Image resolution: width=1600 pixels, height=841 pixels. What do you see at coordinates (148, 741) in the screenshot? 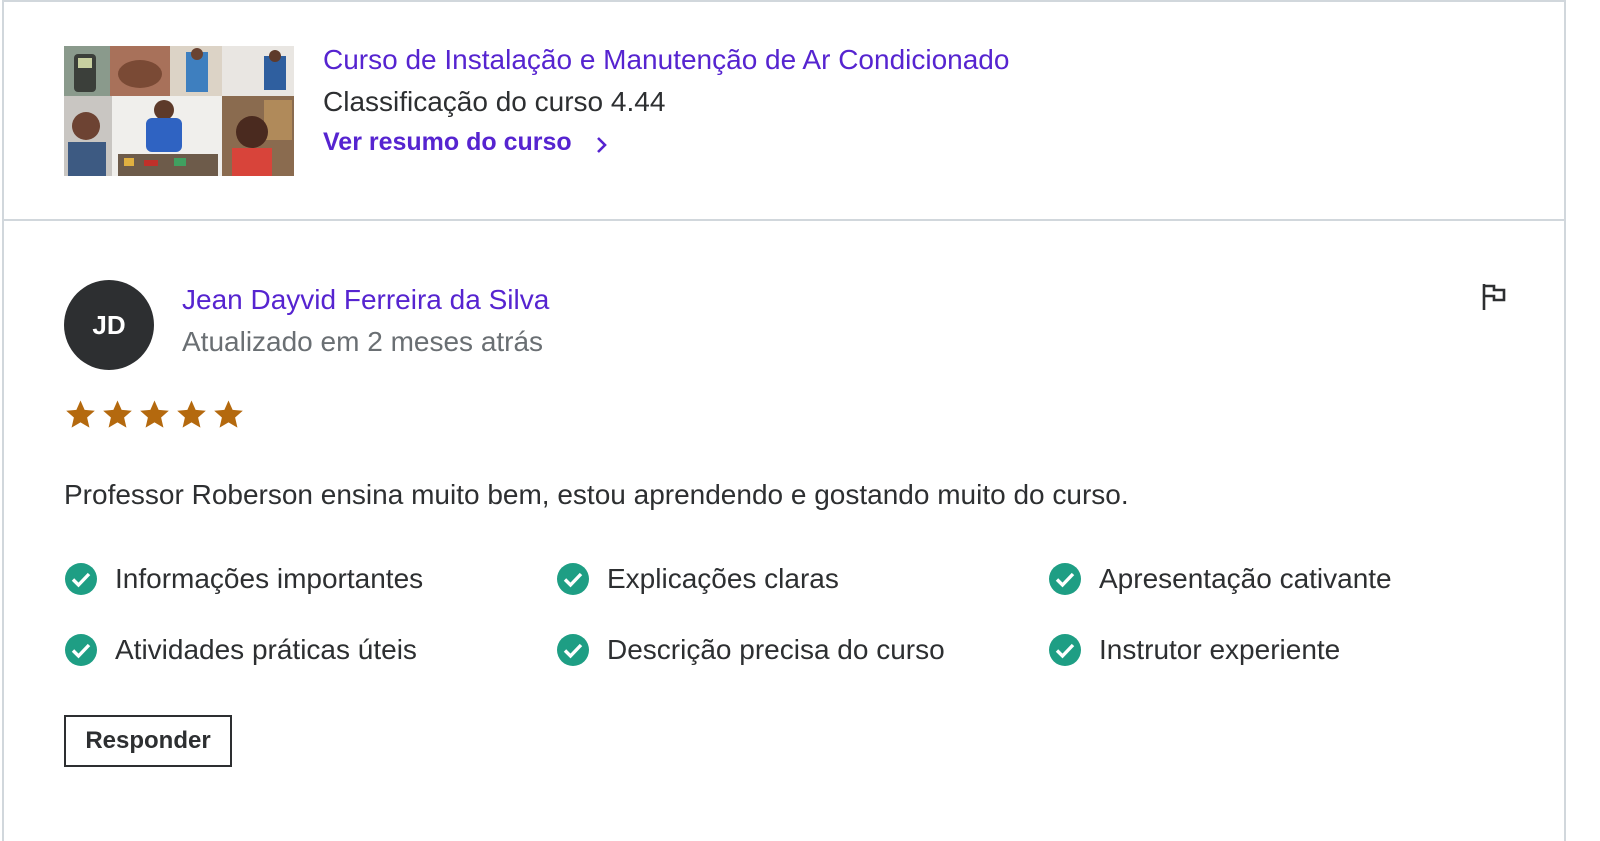
I see `reply-button: Responder` at bounding box center [148, 741].